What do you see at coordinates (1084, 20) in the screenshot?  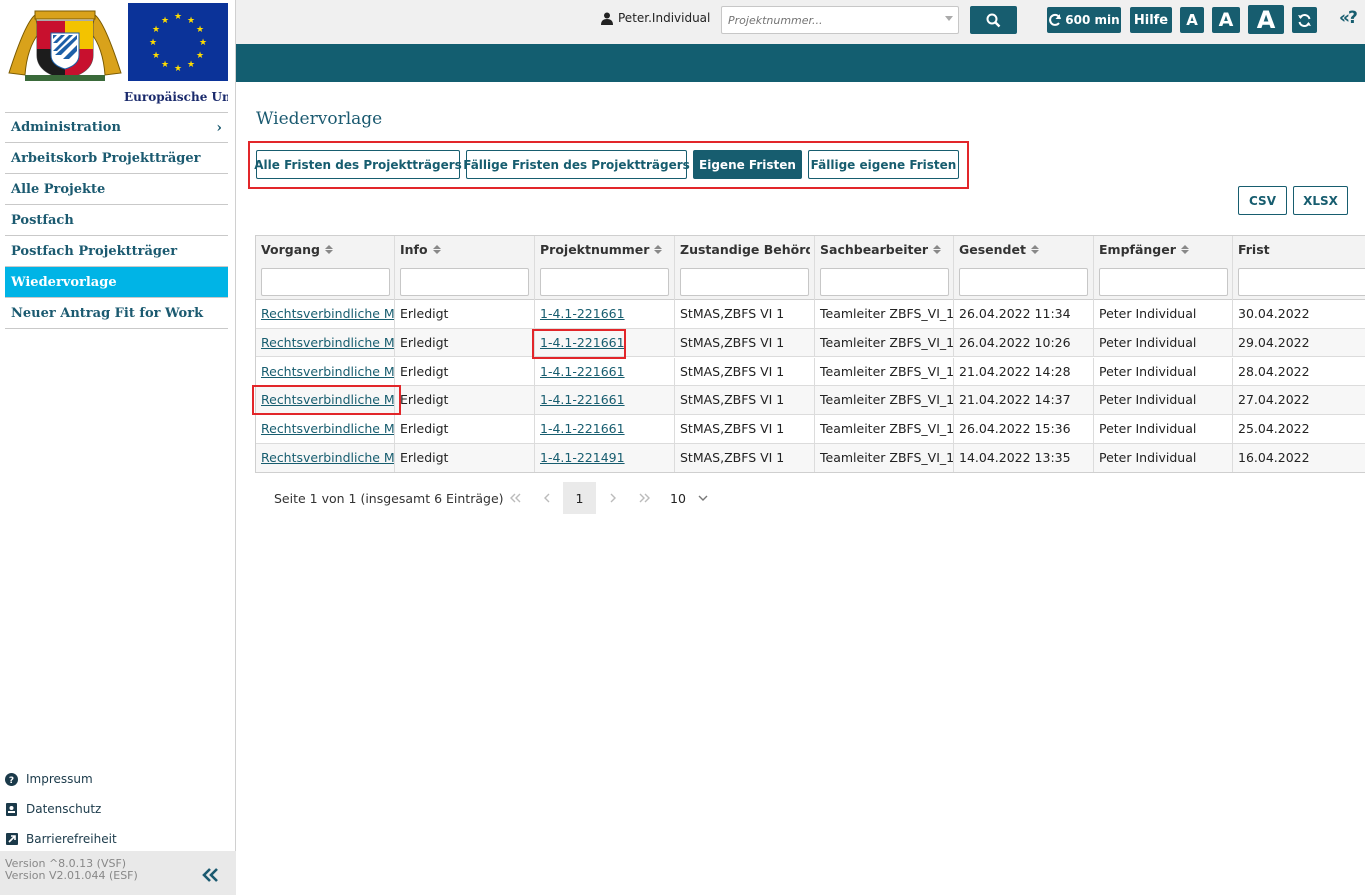 I see `session-timer-button: 600 min` at bounding box center [1084, 20].